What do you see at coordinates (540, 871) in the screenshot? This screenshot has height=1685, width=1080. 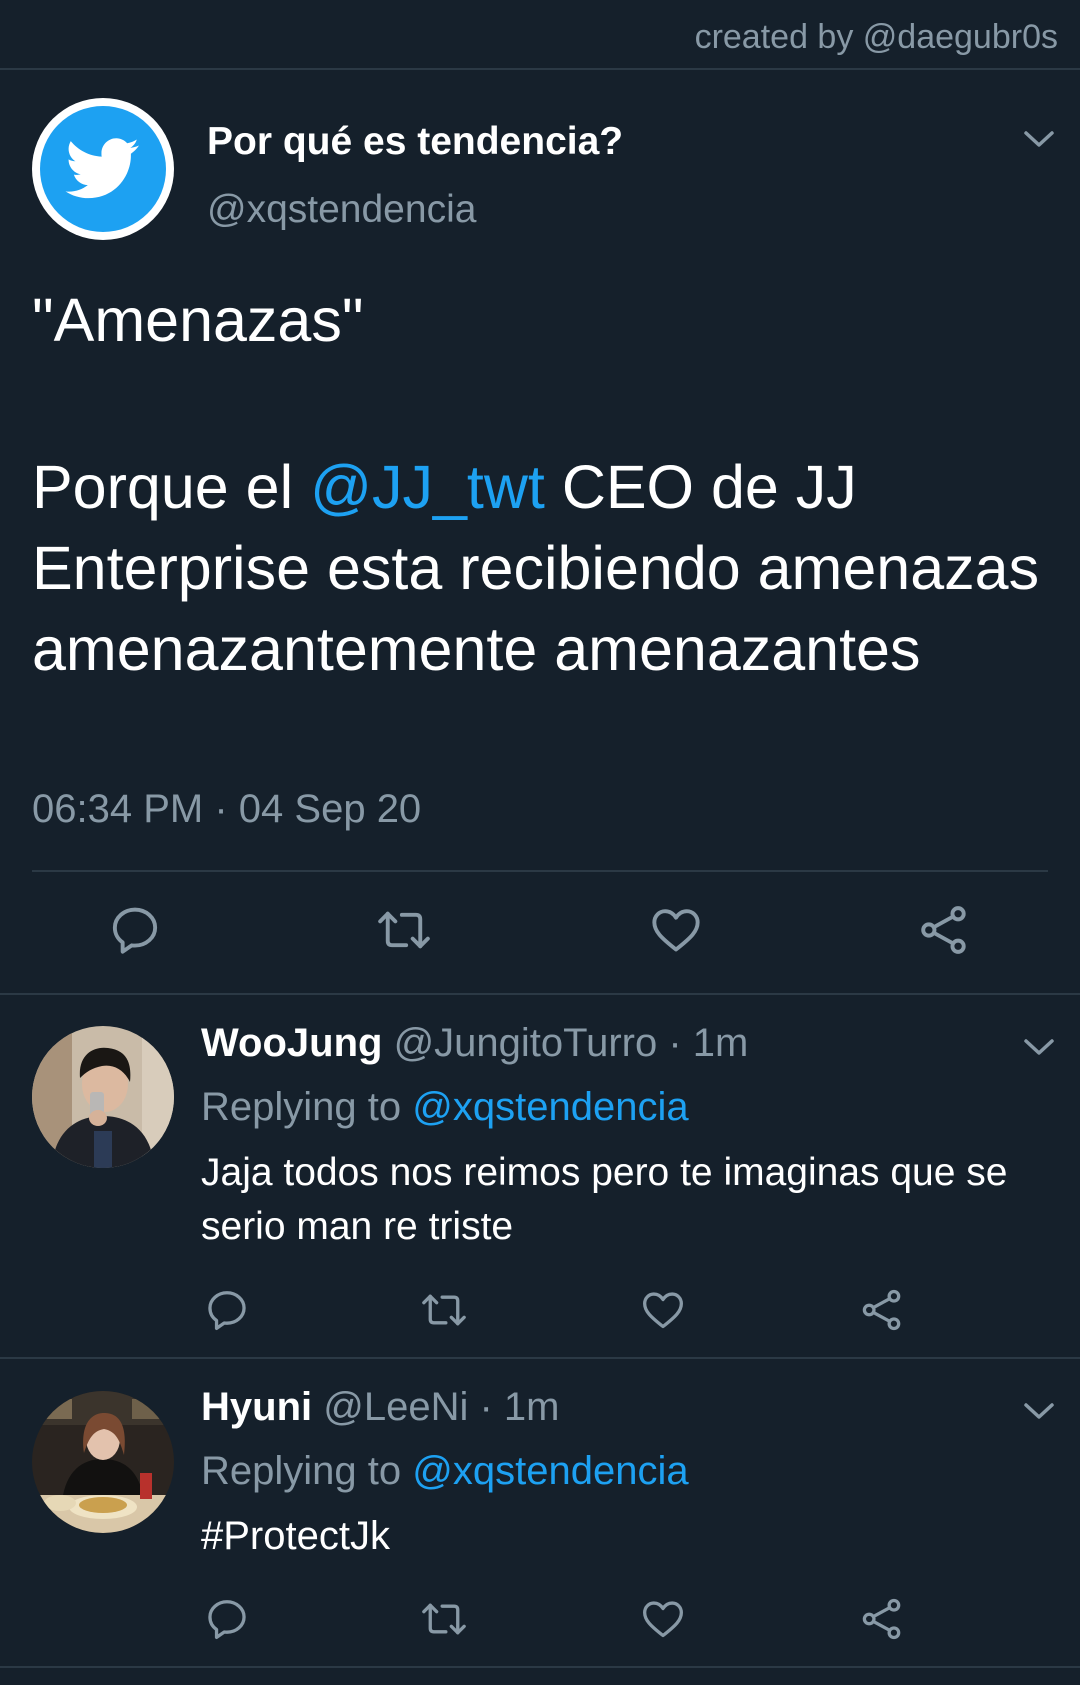 I see `tweet-divider` at bounding box center [540, 871].